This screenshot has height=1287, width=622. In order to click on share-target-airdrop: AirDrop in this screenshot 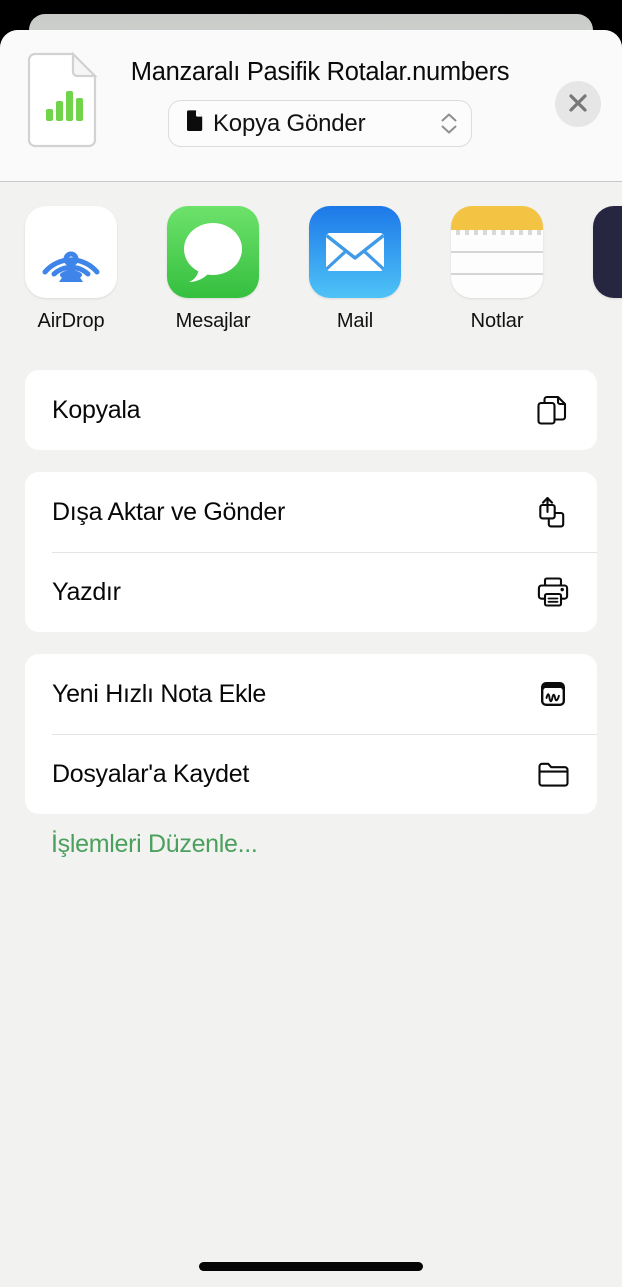, I will do `click(71, 269)`.